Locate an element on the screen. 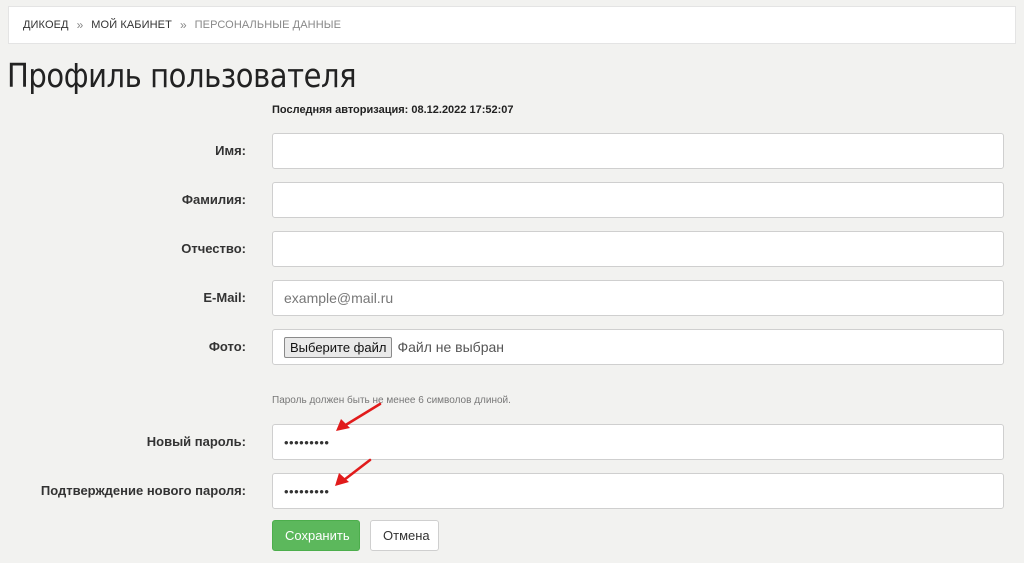  form-row-photo: Фото: Выберите файл Файл не выбран is located at coordinates (512, 347).